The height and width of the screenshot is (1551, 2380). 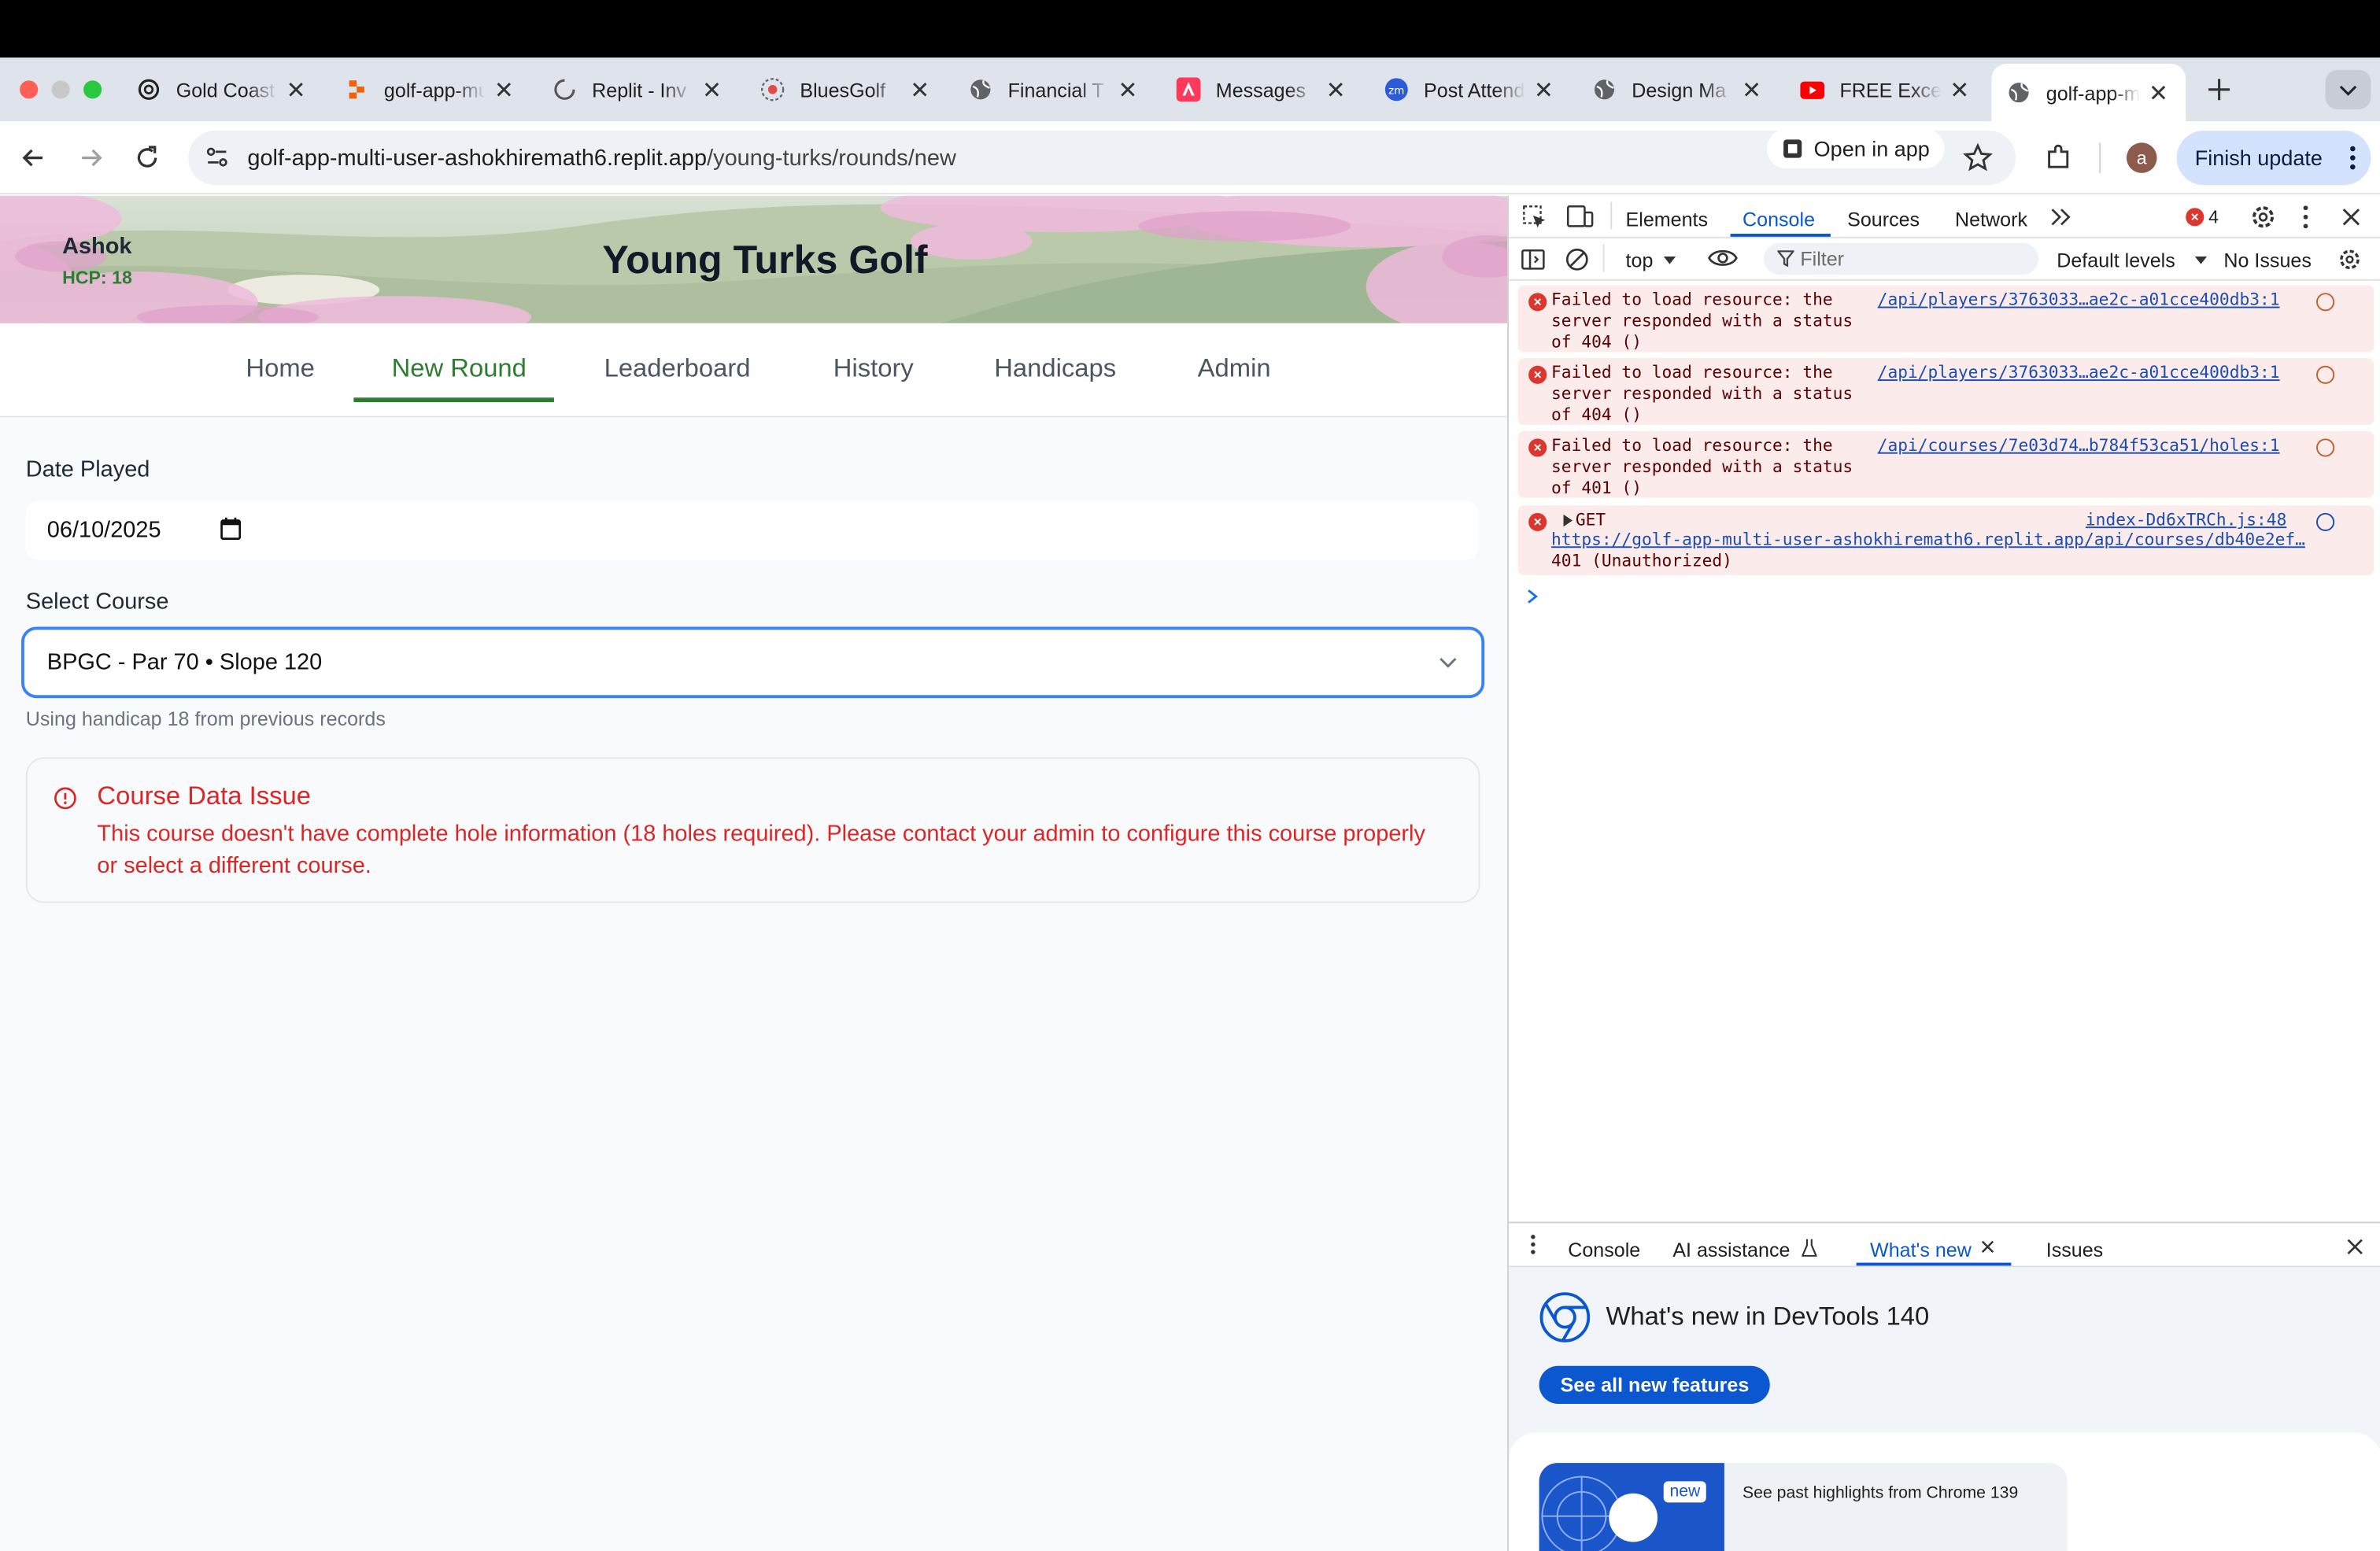 I want to click on console-prompt-icon, so click(x=1533, y=596).